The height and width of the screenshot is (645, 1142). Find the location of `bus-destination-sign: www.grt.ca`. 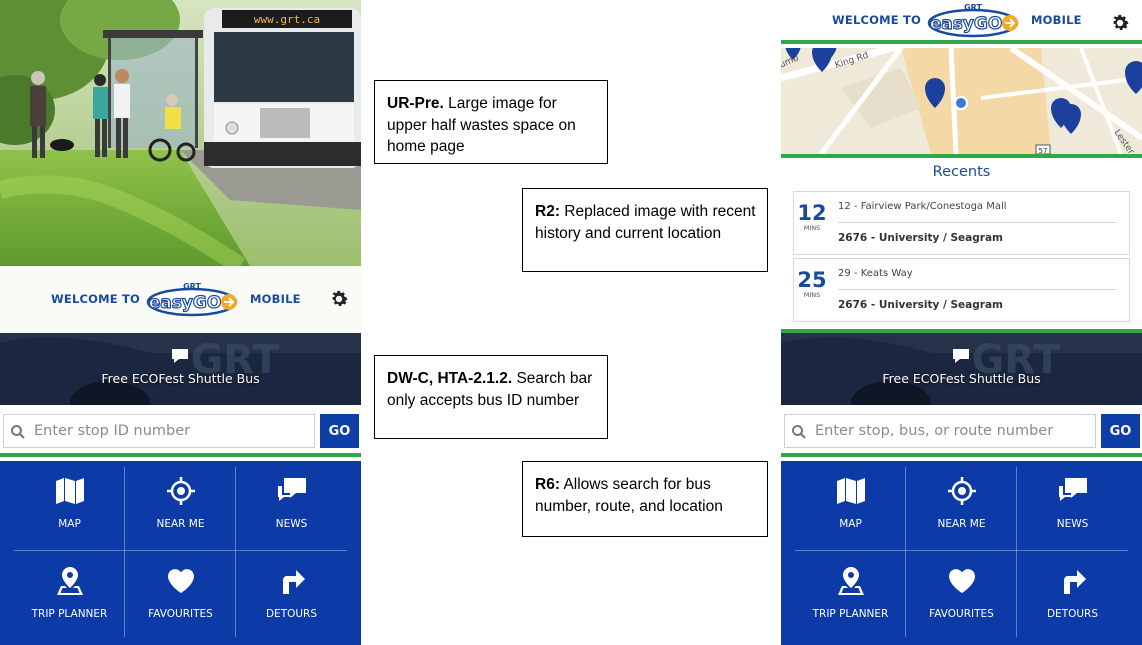

bus-destination-sign: www.grt.ca is located at coordinates (287, 19).